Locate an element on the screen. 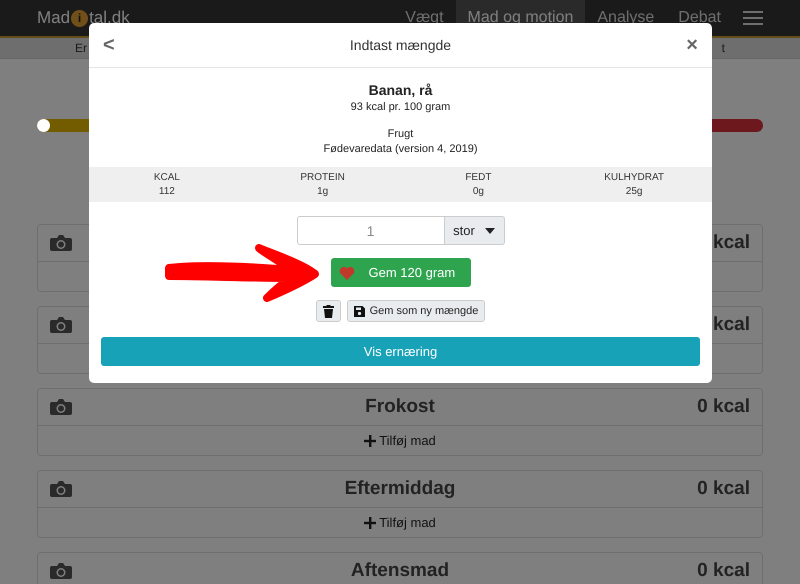 The width and height of the screenshot is (800, 584). menu-icon is located at coordinates (753, 18).